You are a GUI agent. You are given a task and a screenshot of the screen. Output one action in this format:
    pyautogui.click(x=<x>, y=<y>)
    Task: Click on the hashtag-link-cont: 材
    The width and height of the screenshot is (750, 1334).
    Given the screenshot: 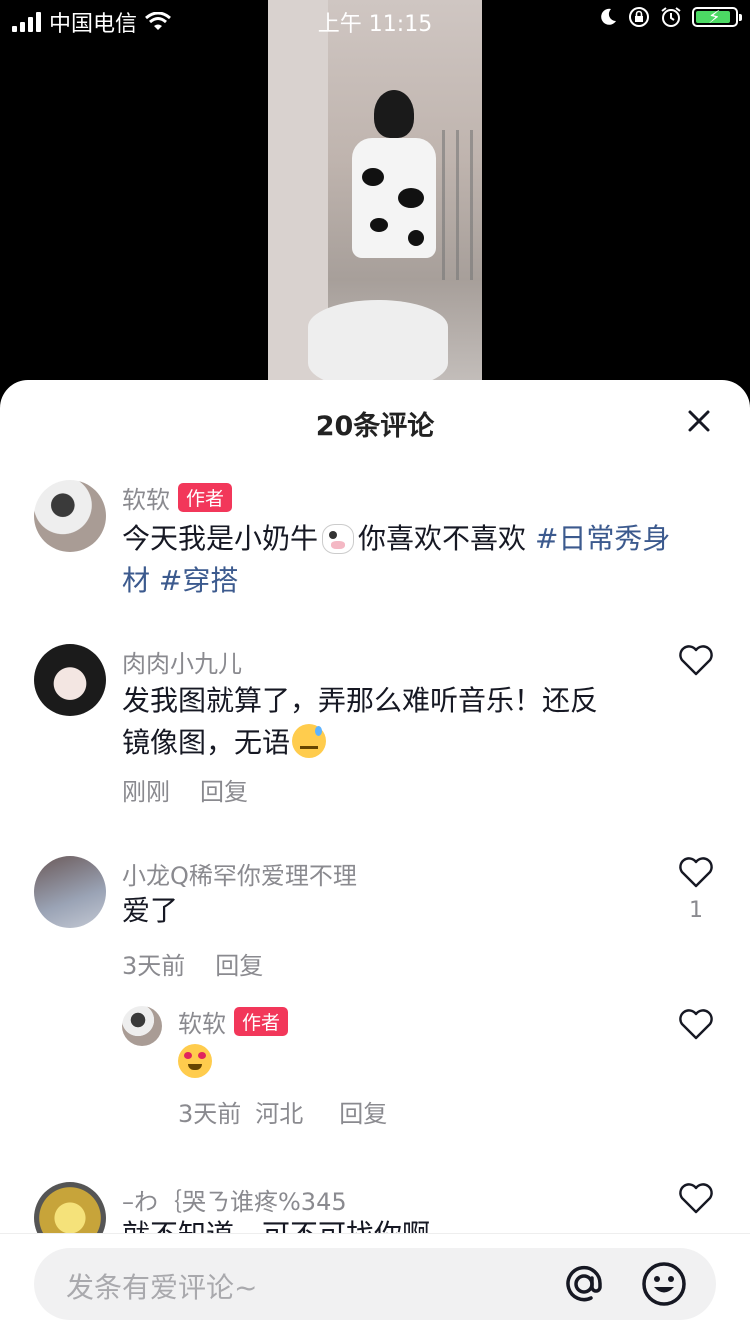 What is the action you would take?
    pyautogui.click(x=136, y=580)
    